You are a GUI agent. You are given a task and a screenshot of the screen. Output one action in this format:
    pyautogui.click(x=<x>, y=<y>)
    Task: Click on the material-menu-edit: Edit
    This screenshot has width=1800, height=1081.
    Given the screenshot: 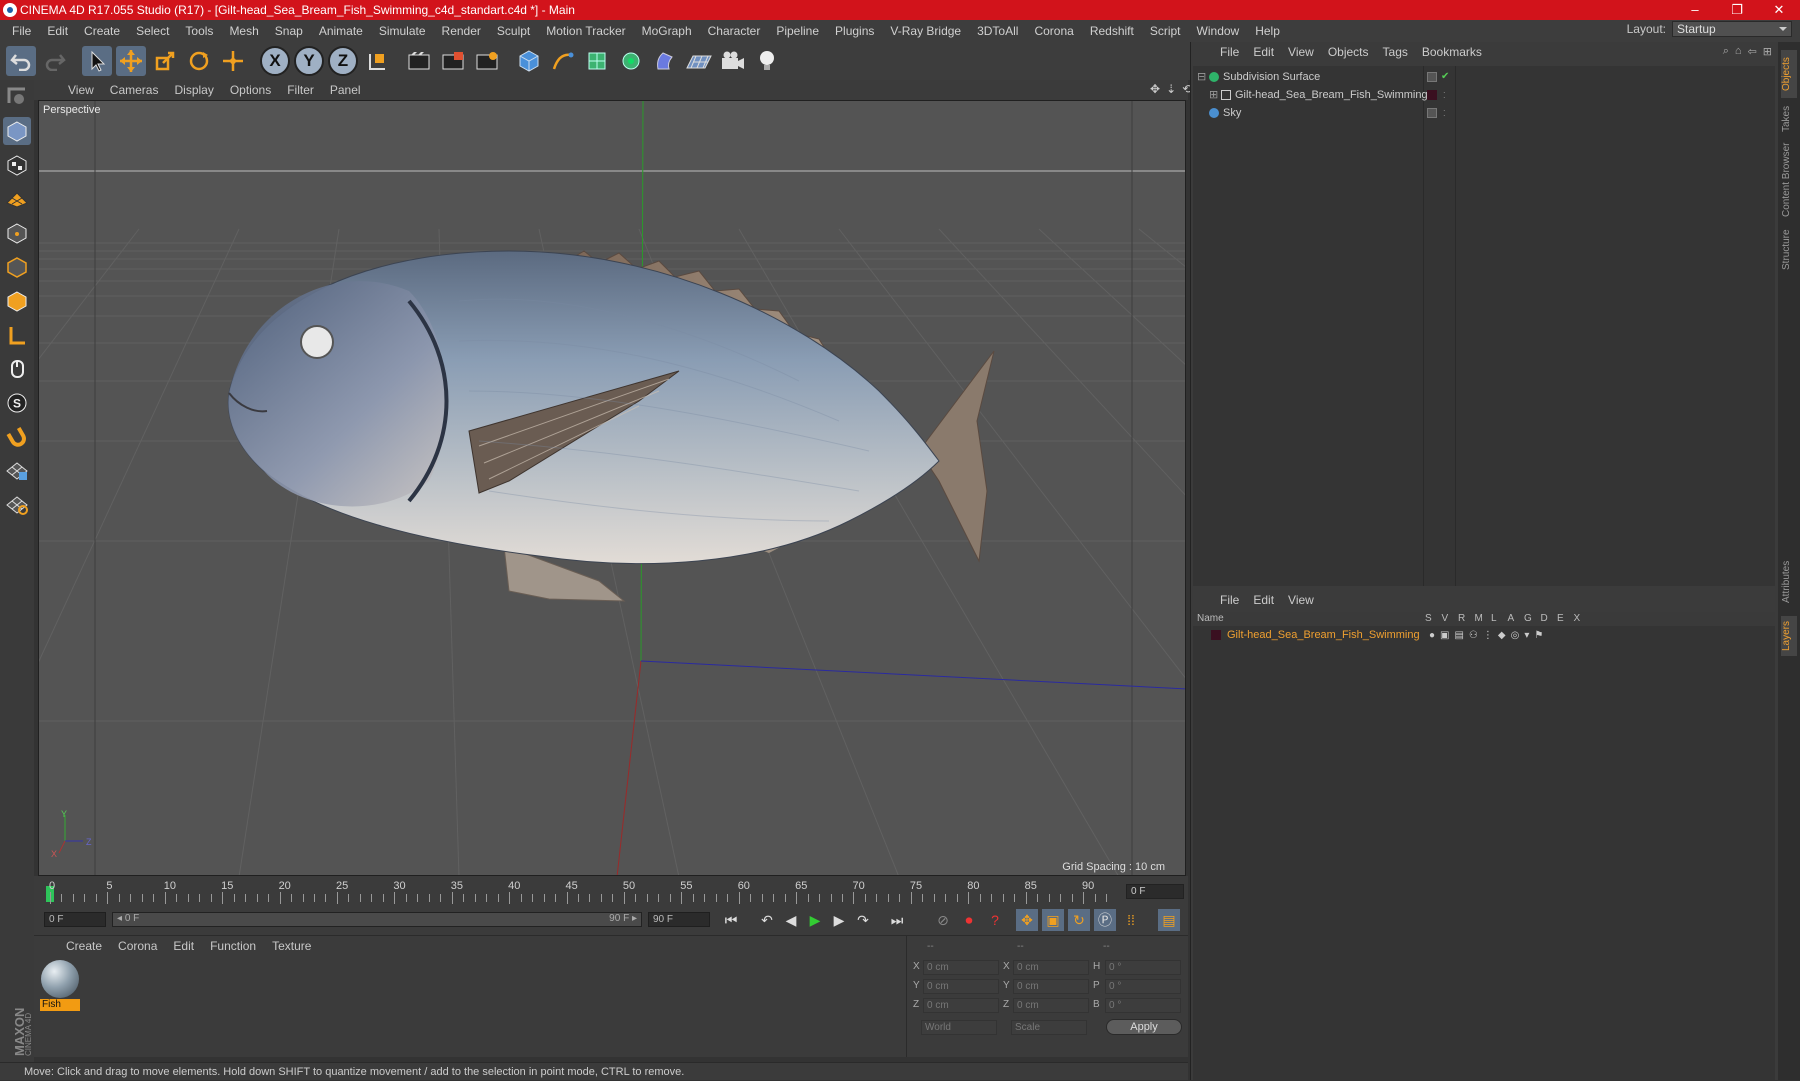 What is the action you would take?
    pyautogui.click(x=183, y=946)
    